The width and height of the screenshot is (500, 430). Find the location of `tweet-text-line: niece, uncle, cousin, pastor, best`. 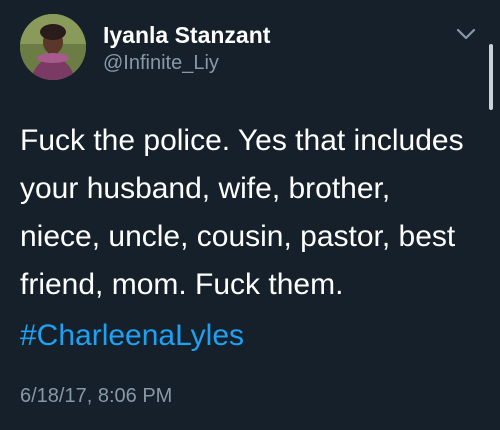

tweet-text-line: niece, uncle, cousin, pastor, best is located at coordinates (238, 236).